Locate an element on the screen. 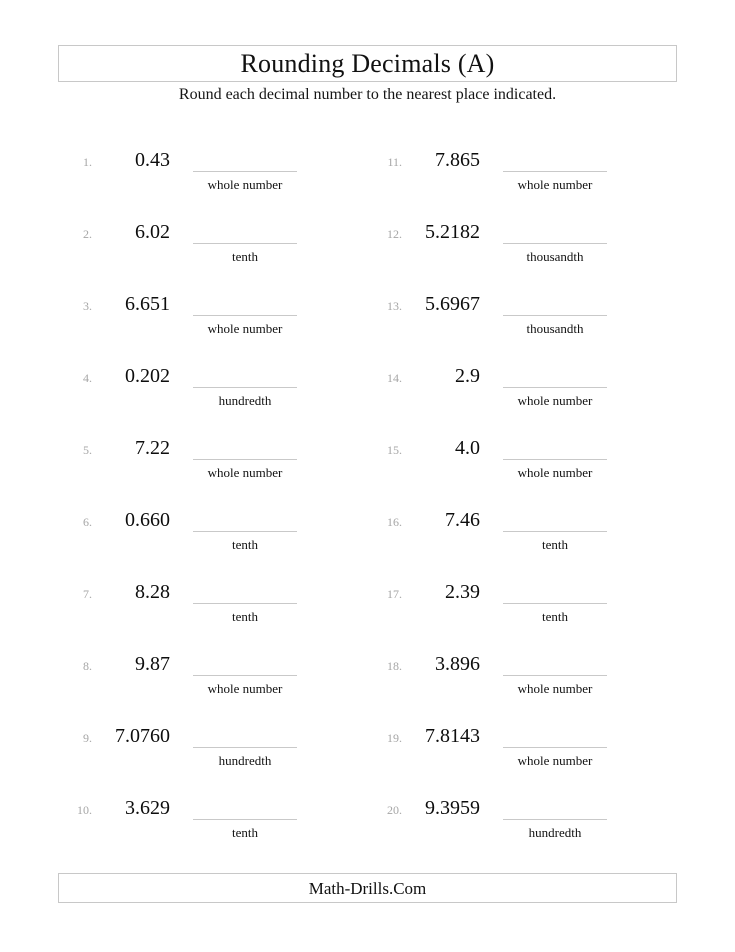 Image resolution: width=735 pixels, height=952 pixels. problem-decimal-value: 5.2182 is located at coordinates (452, 232).